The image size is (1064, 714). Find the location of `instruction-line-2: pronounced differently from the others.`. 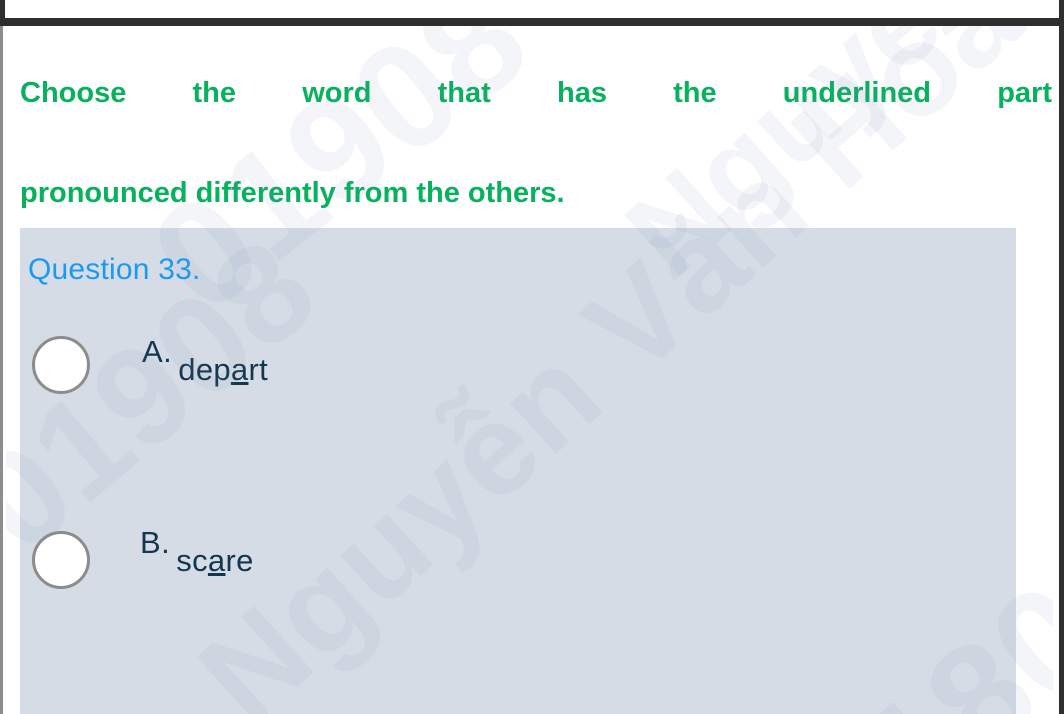

instruction-line-2: pronounced differently from the others. is located at coordinates (292, 193).